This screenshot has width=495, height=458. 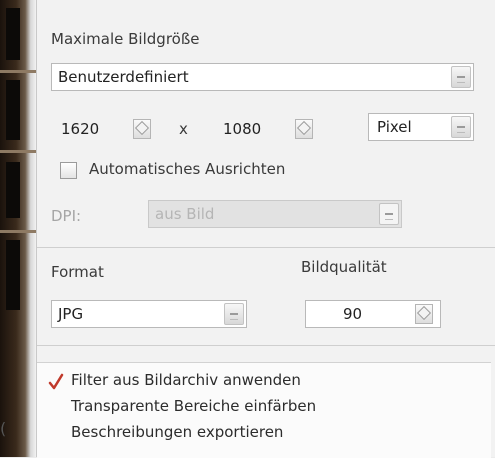 I want to click on quality-label: Bildqualität, so click(x=344, y=267).